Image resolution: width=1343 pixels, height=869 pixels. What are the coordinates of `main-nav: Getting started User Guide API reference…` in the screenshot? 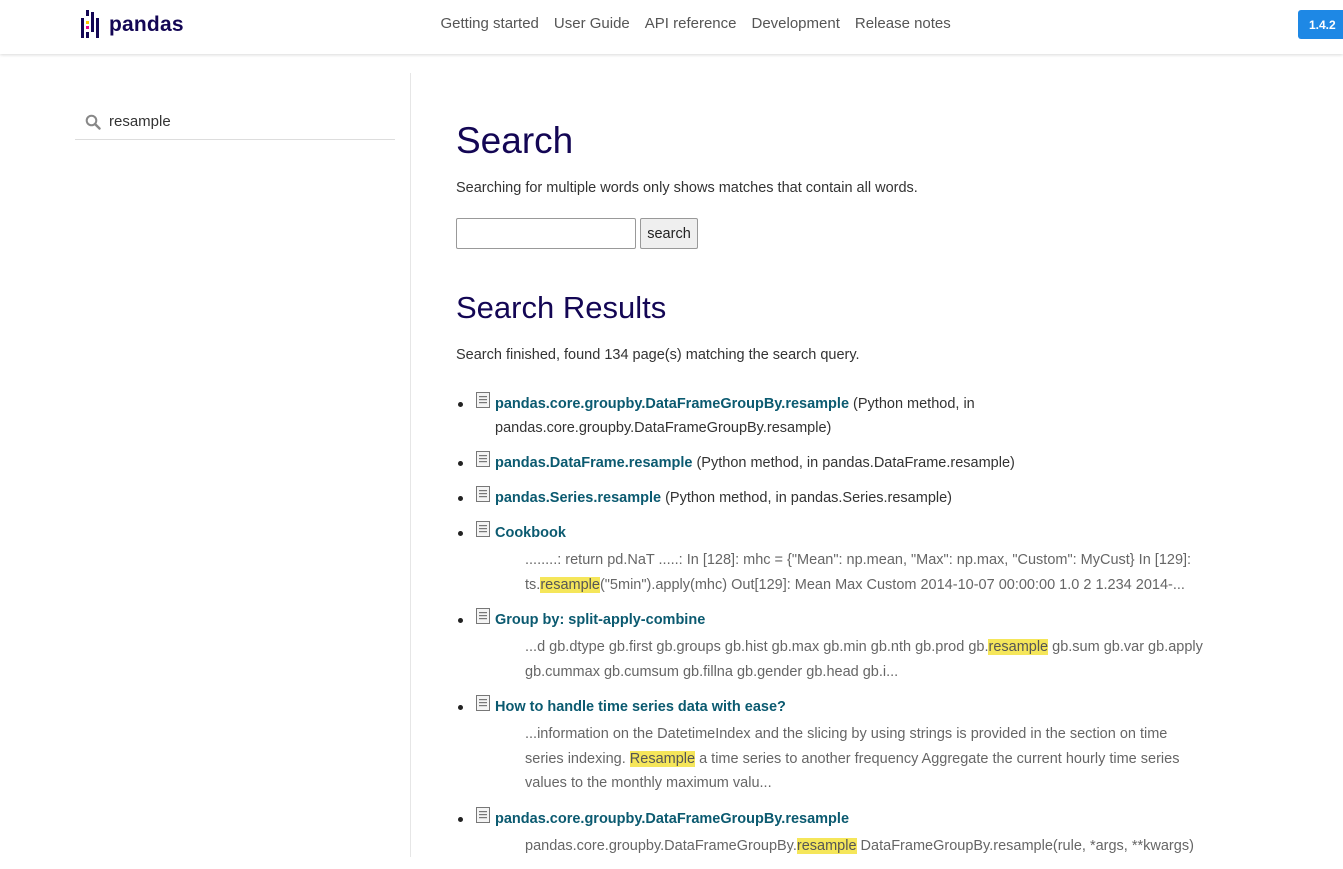 It's located at (695, 23).